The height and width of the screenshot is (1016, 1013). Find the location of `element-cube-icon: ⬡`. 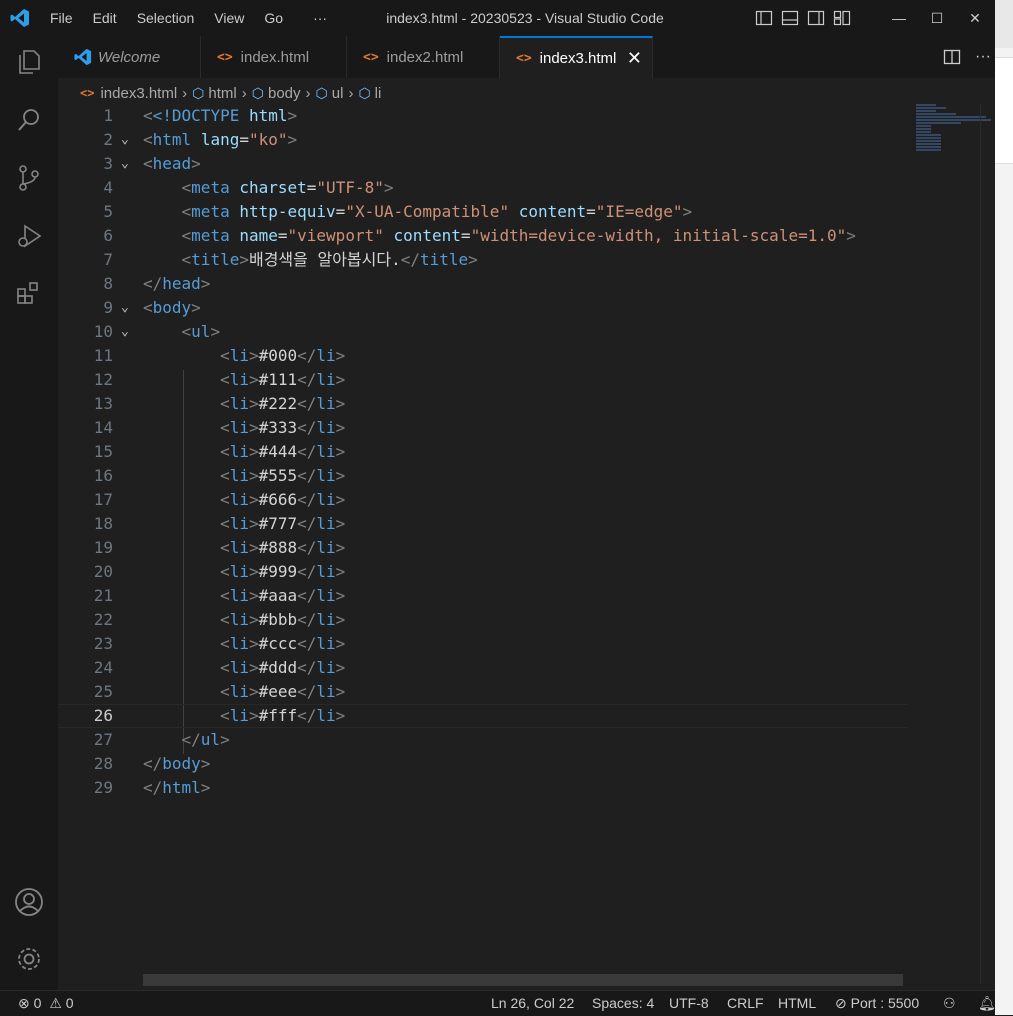

element-cube-icon: ⬡ is located at coordinates (321, 92).